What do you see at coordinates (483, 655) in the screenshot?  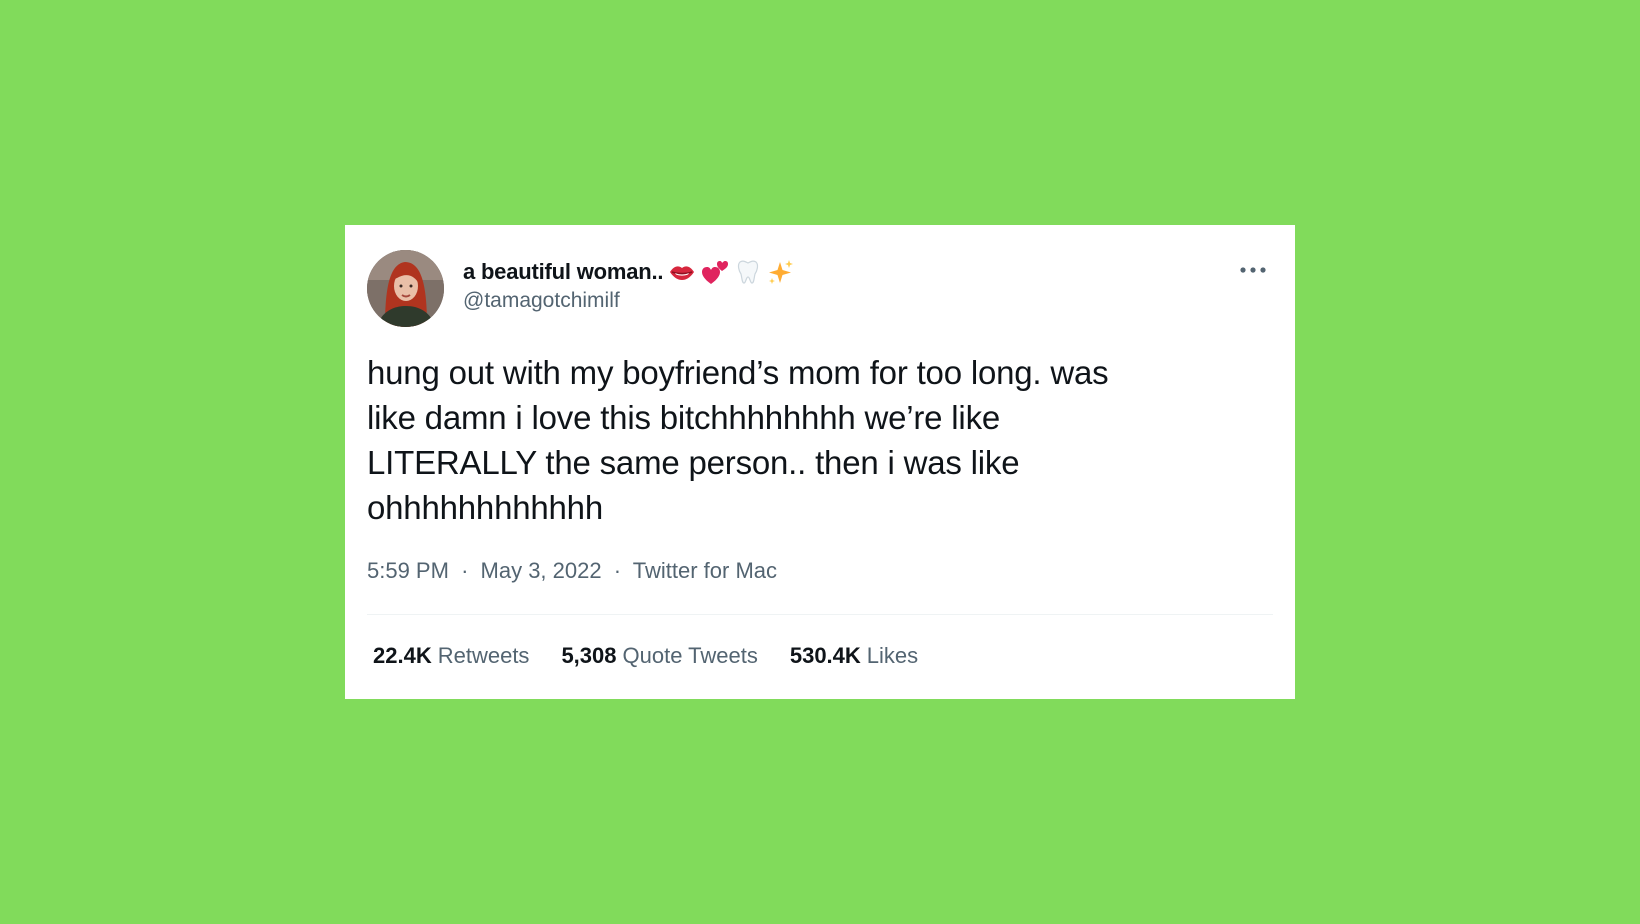 I see `retweets-label: Retweets` at bounding box center [483, 655].